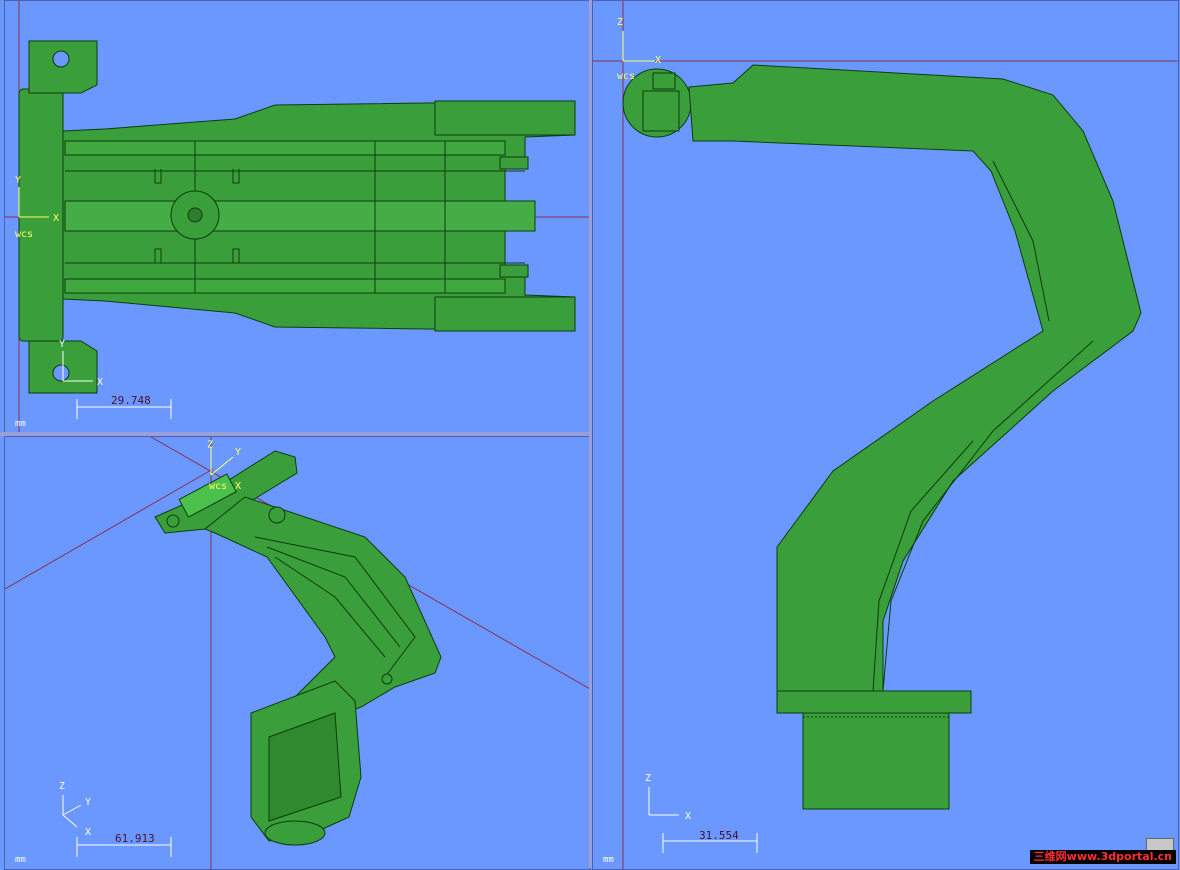  I want to click on splitter-horizontal, so click(295, 434).